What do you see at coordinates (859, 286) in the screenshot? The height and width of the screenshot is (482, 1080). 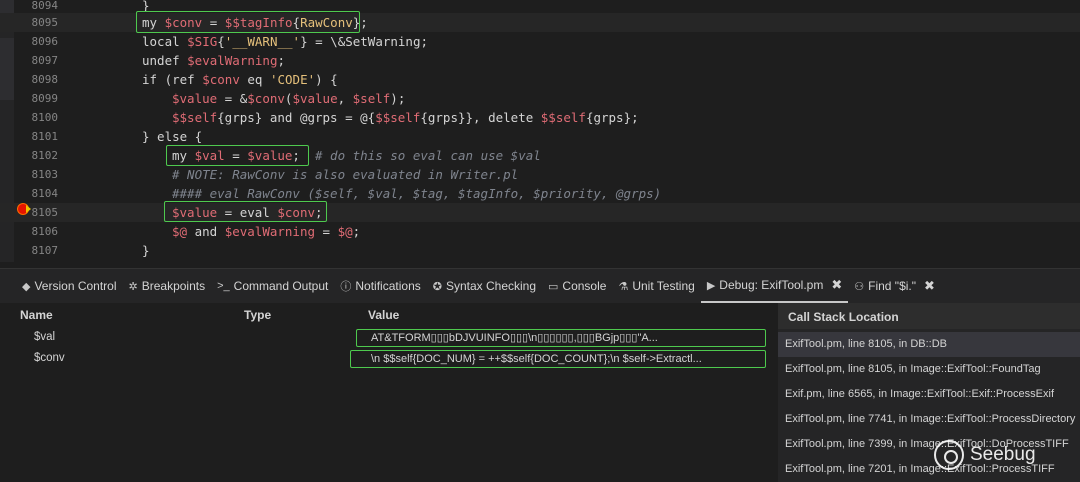 I see `binoculars-icon: ⚇` at bounding box center [859, 286].